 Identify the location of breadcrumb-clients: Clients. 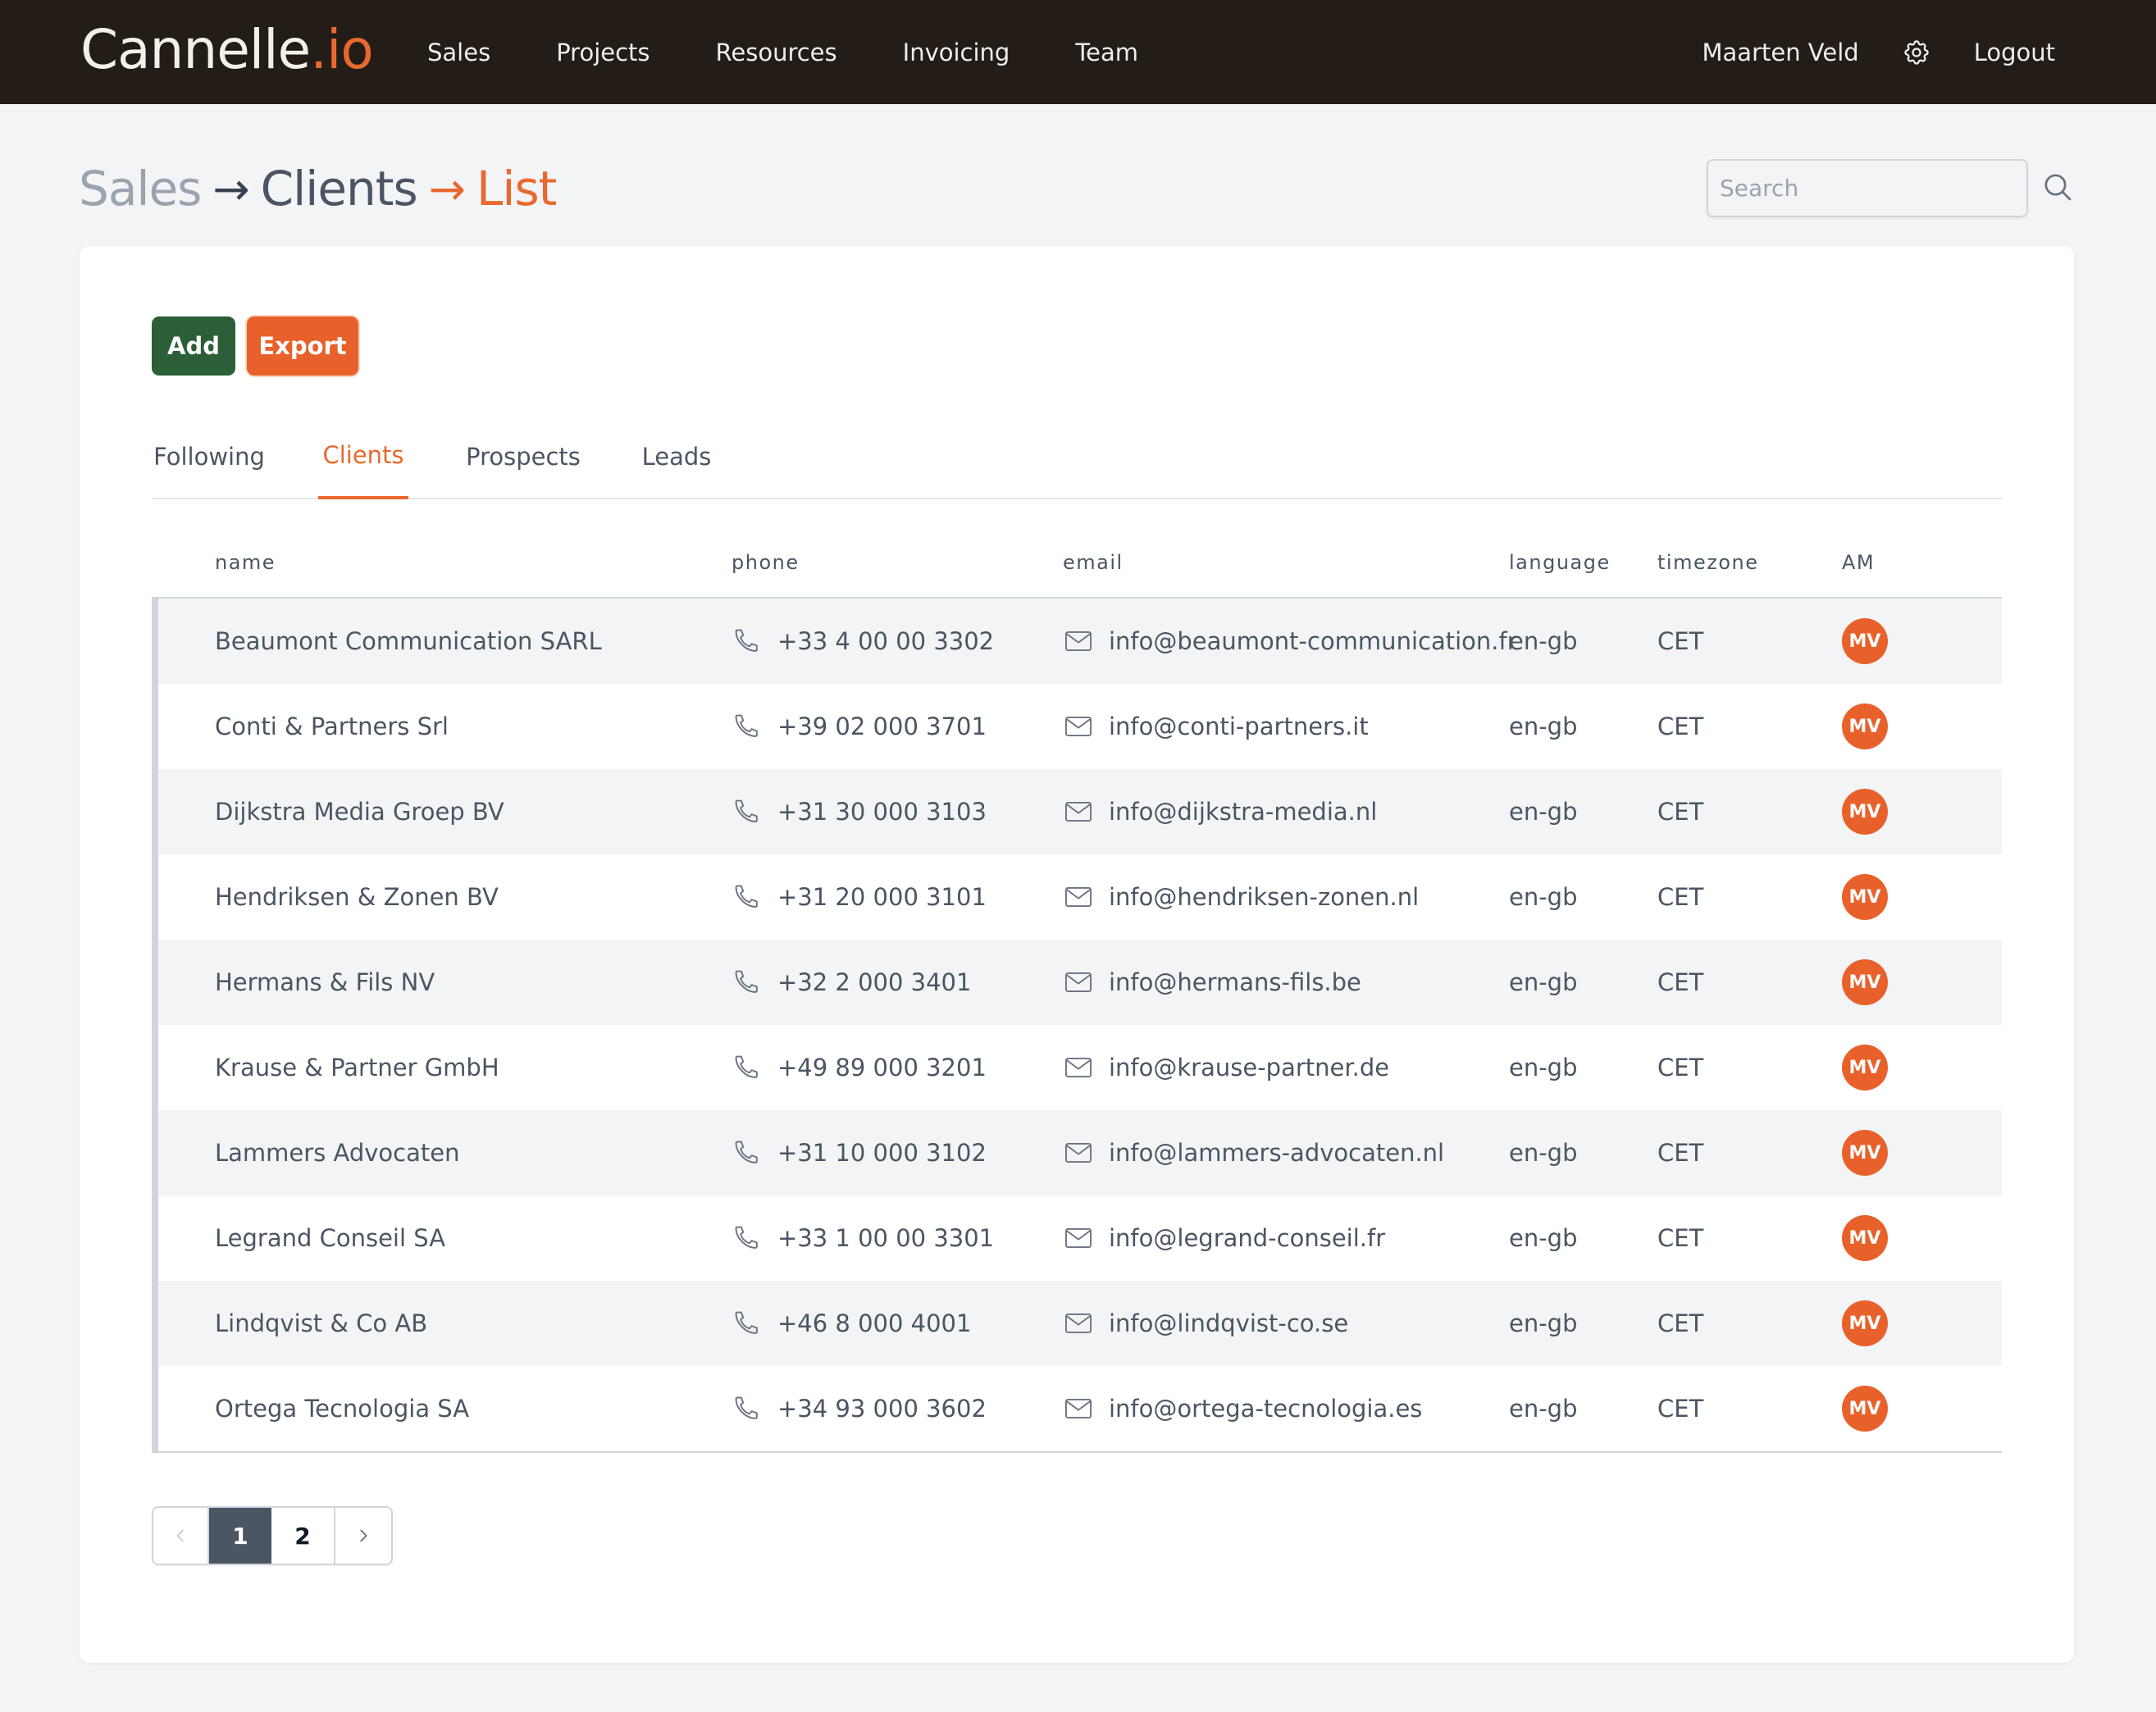
(340, 188).